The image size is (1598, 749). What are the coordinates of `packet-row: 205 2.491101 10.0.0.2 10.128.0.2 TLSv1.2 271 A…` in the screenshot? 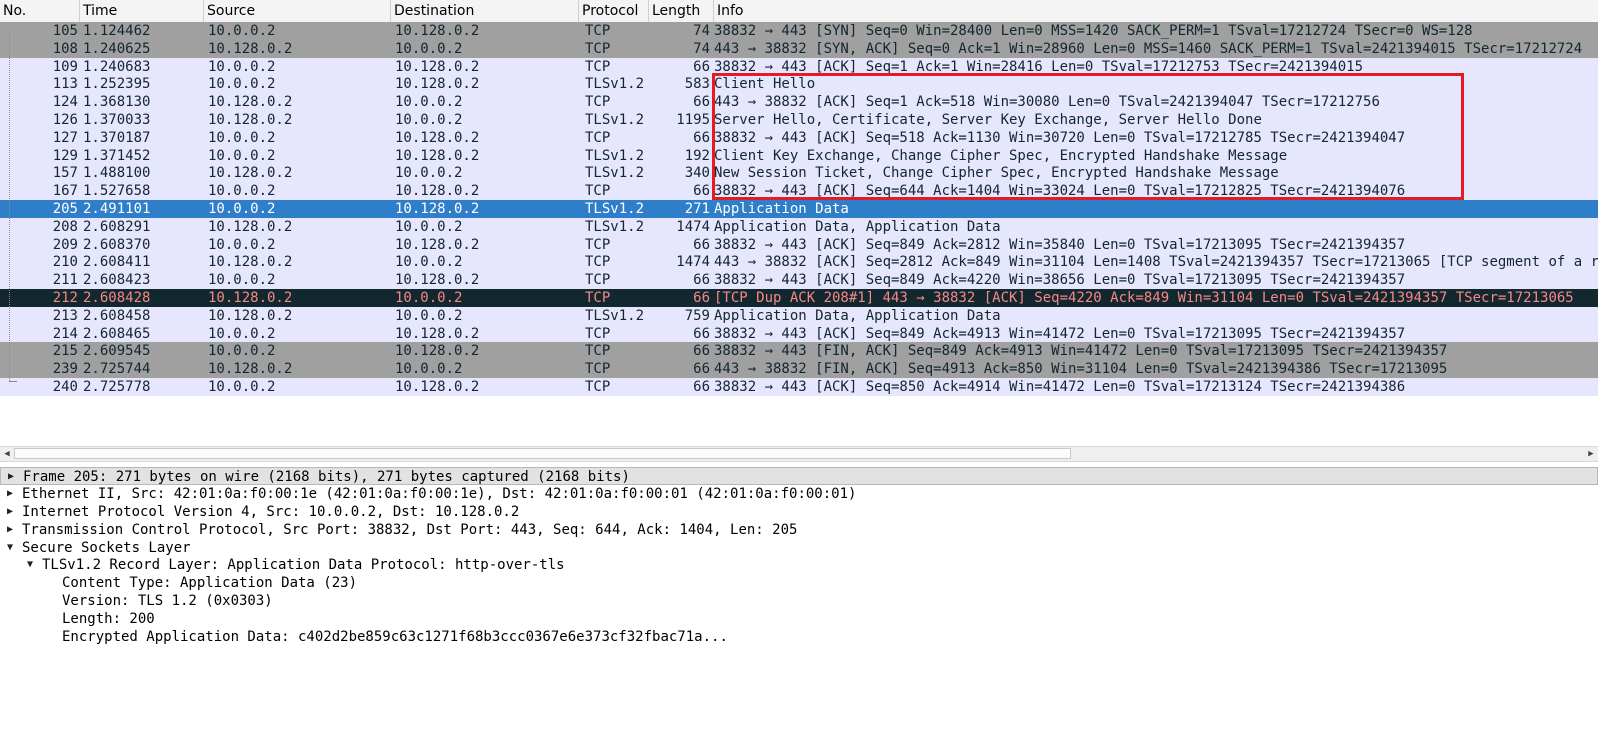 It's located at (799, 208).